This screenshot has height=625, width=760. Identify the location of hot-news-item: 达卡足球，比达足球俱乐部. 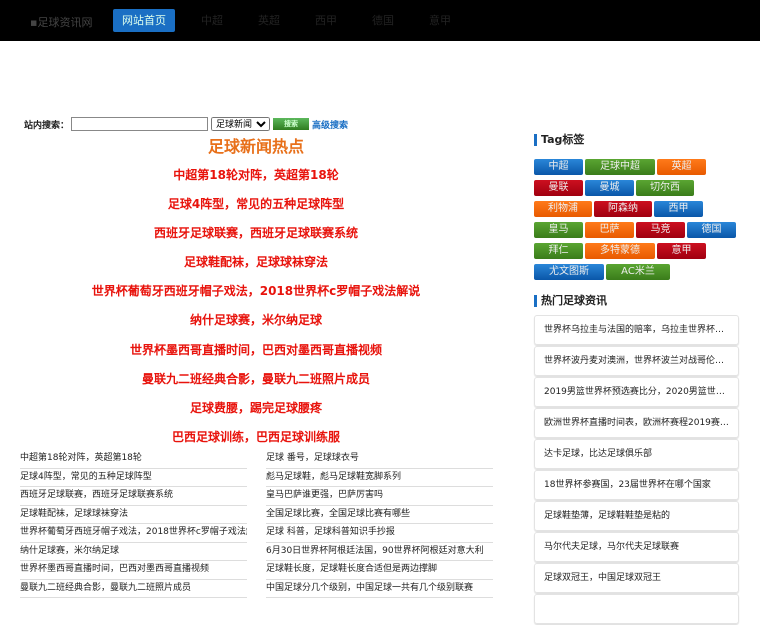
(636, 454).